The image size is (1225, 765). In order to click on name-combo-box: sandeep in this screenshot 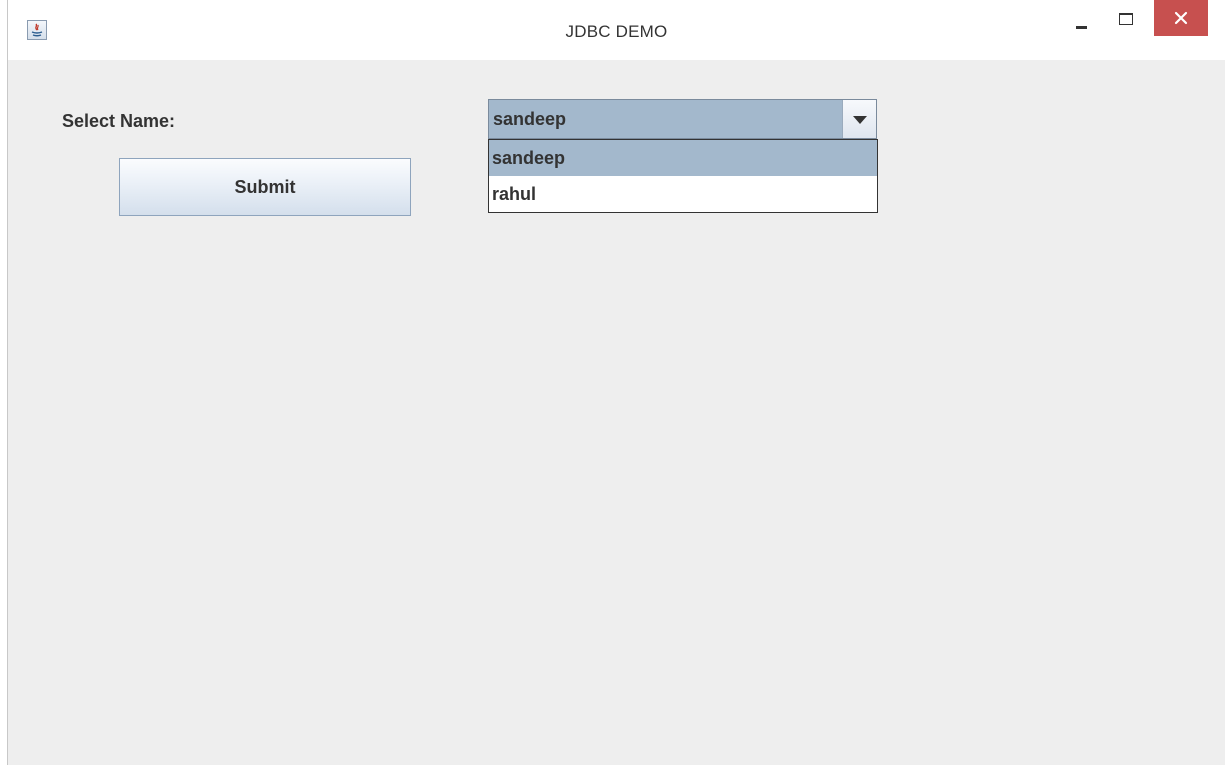, I will do `click(682, 119)`.